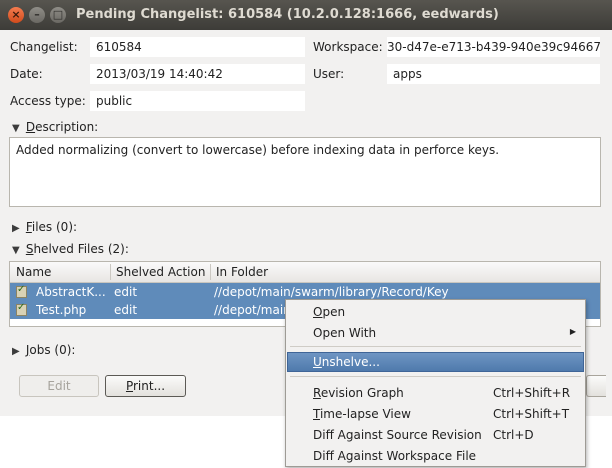 The height and width of the screenshot is (468, 612). I want to click on jobs-label: obs, so click(40, 350).